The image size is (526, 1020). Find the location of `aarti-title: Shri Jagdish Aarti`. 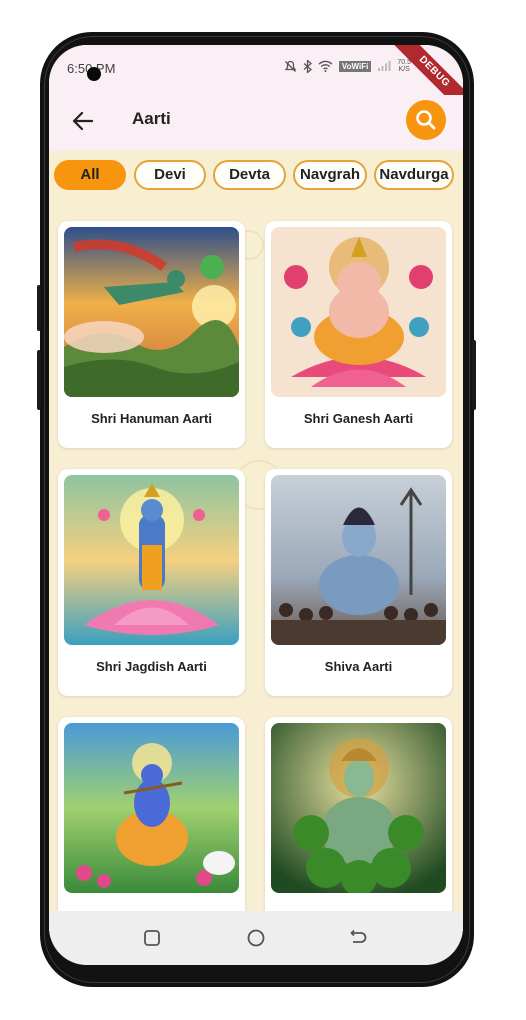

aarti-title: Shri Jagdish Aarti is located at coordinates (151, 666).